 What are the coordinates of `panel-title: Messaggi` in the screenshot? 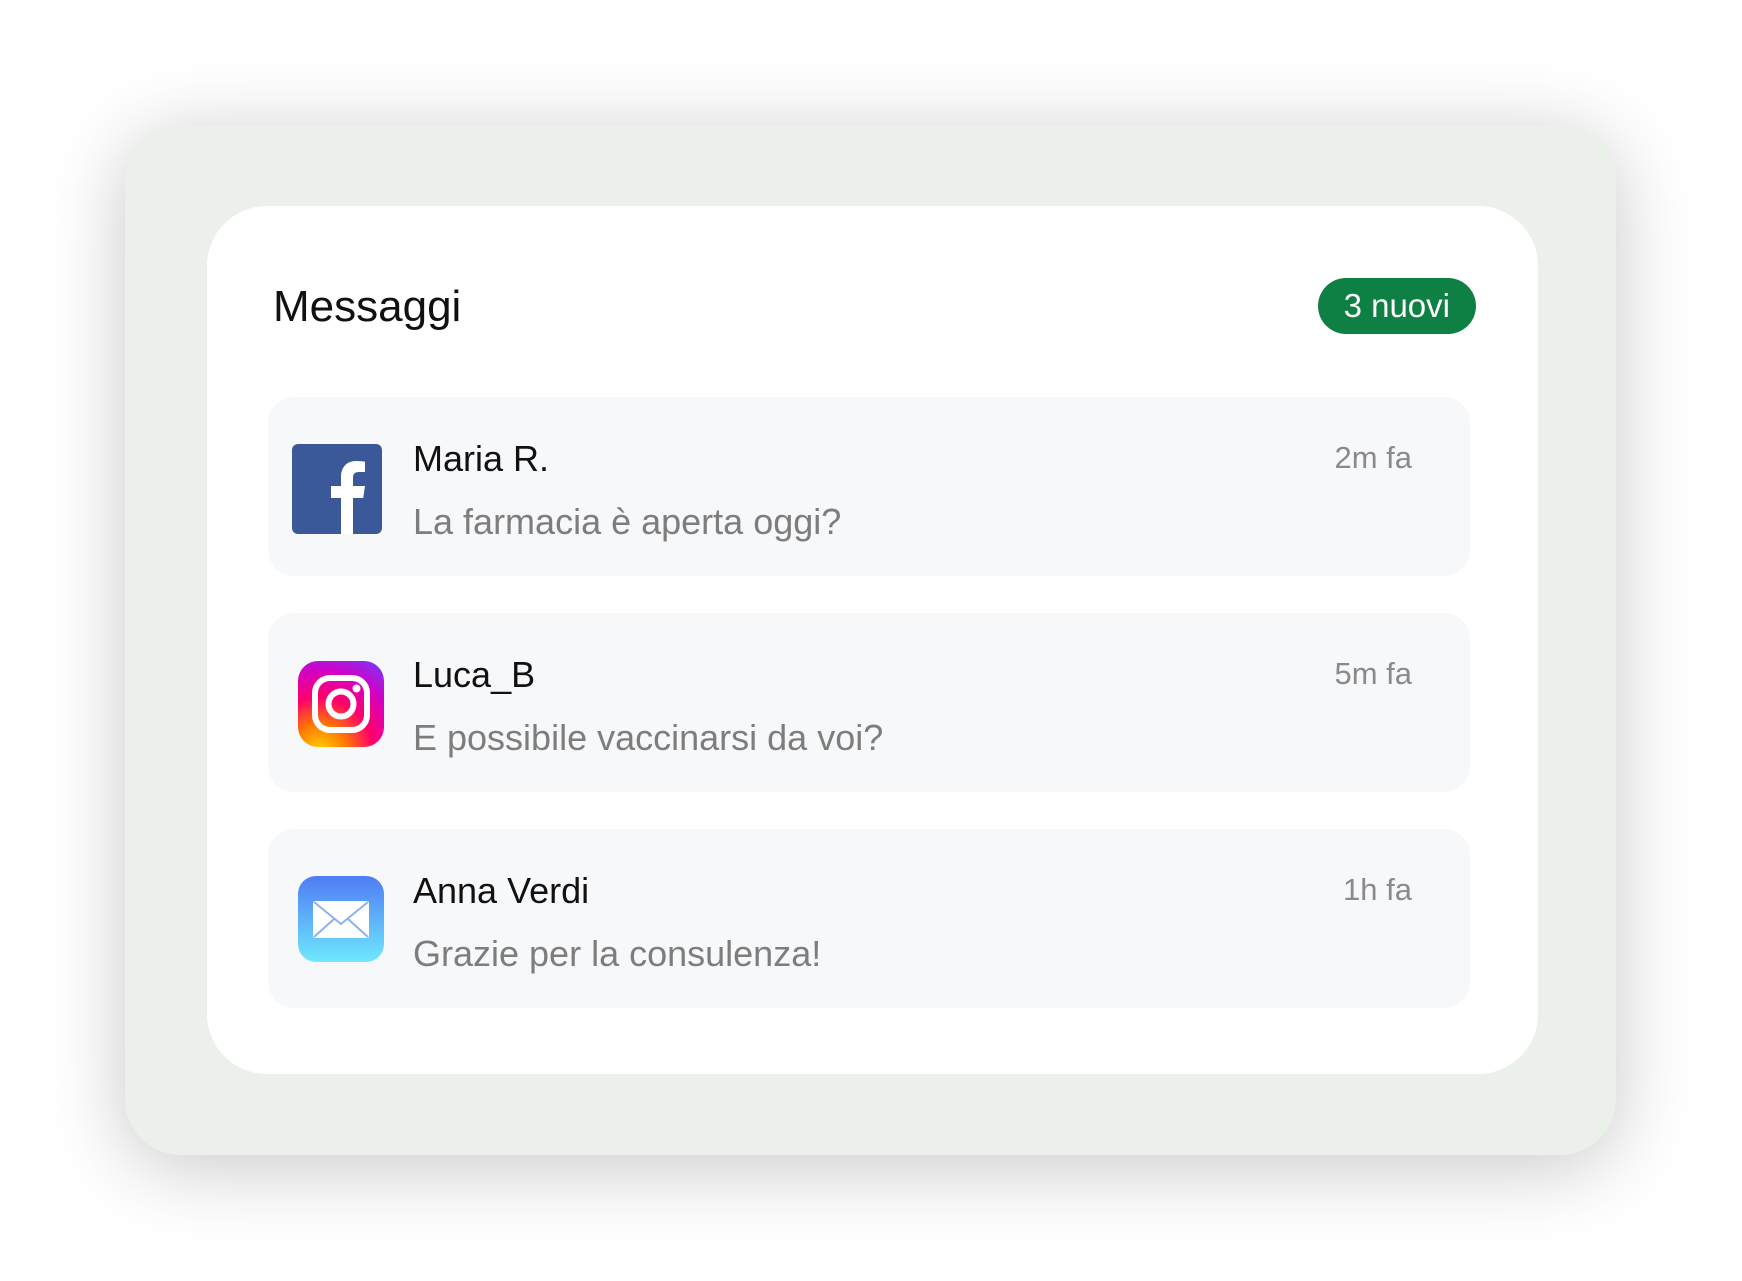 It's located at (367, 306).